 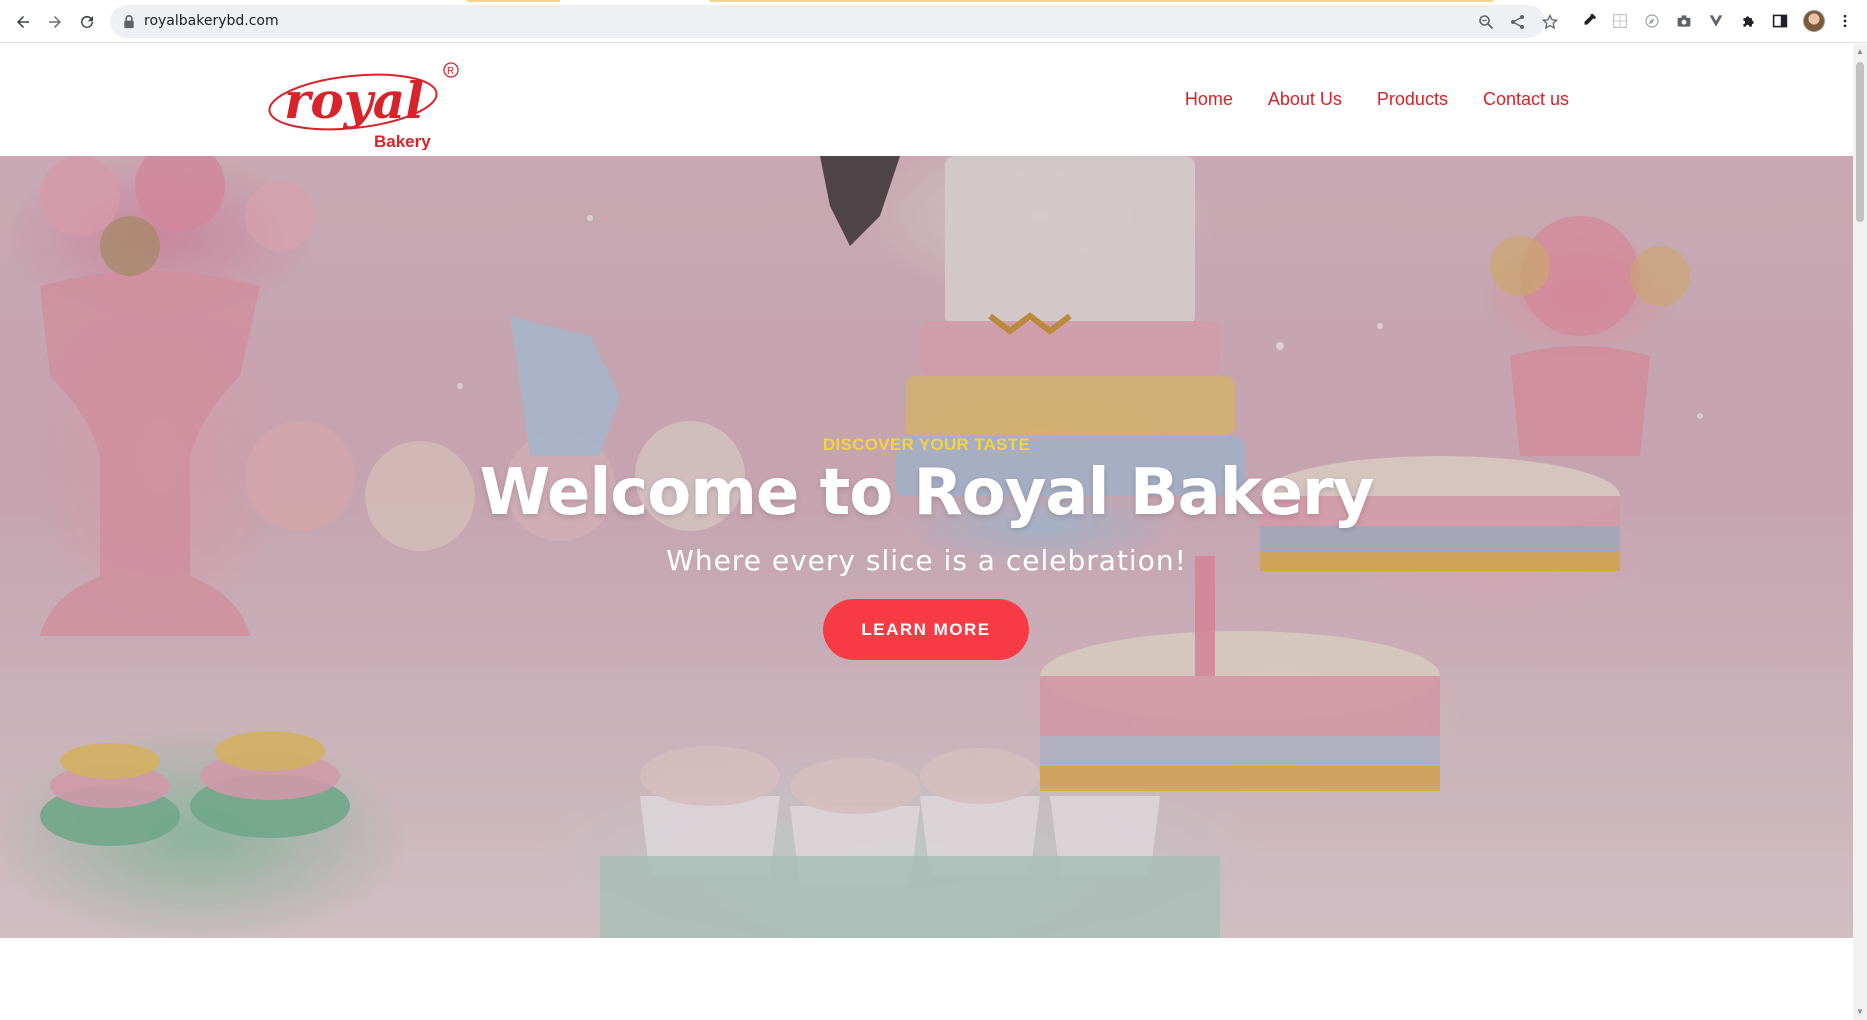 What do you see at coordinates (402, 141) in the screenshot?
I see `svg-text: Bakery` at bounding box center [402, 141].